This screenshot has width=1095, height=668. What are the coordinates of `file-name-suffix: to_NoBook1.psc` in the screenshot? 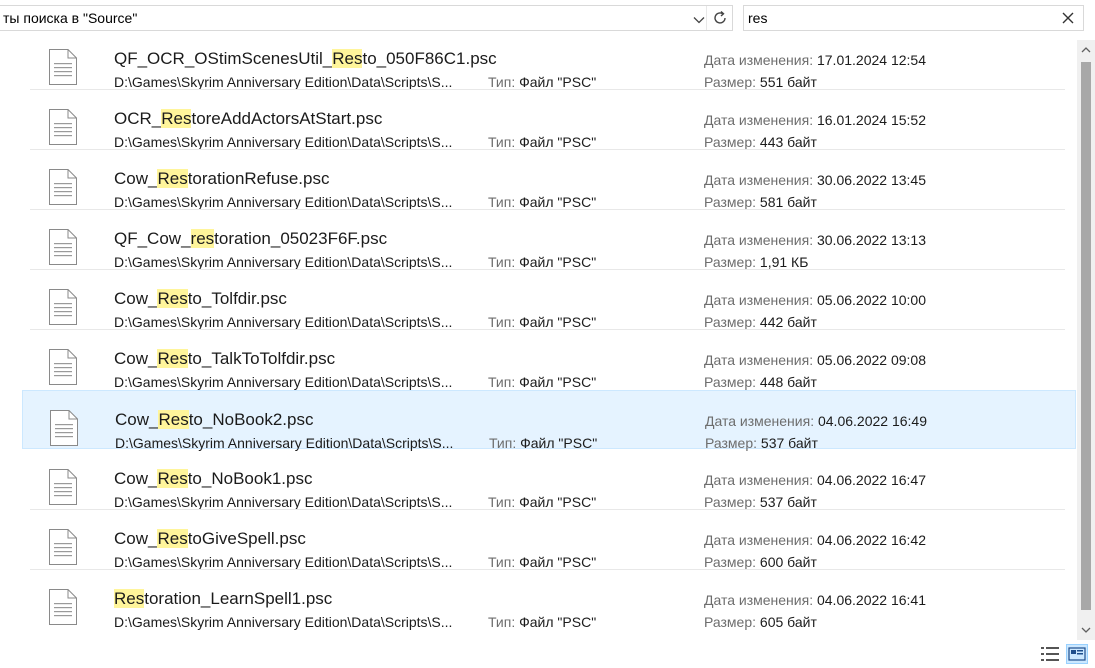 It's located at (250, 478).